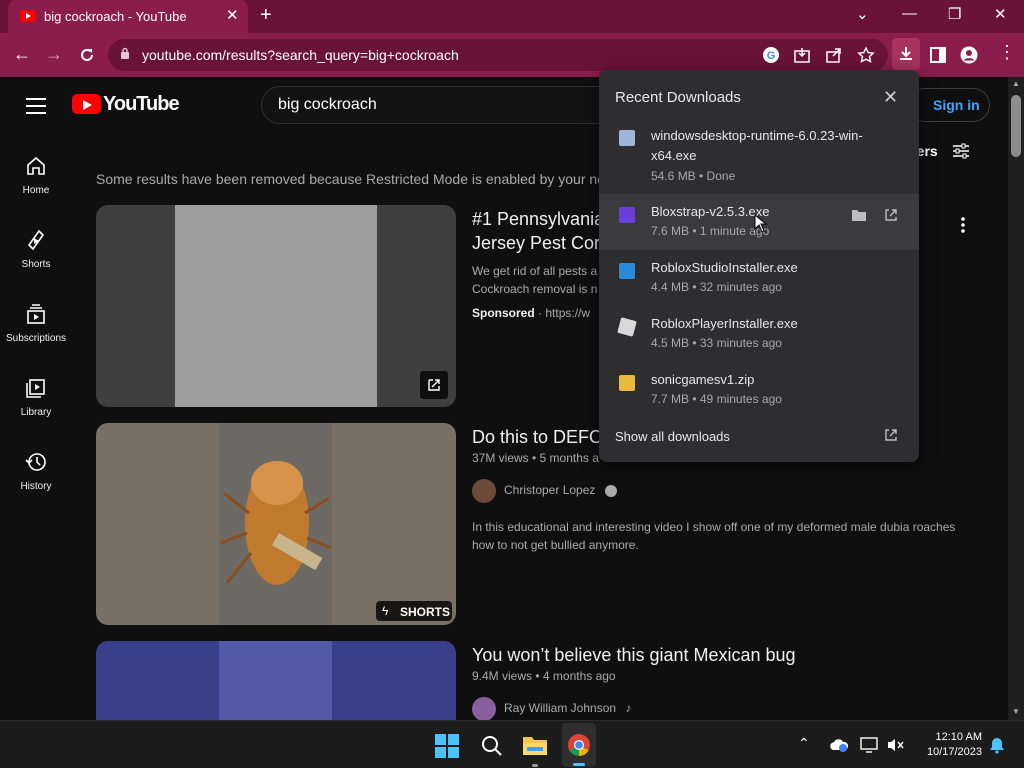 Image resolution: width=1024 pixels, height=768 pixels. What do you see at coordinates (54, 54) in the screenshot?
I see `forward-icon: →` at bounding box center [54, 54].